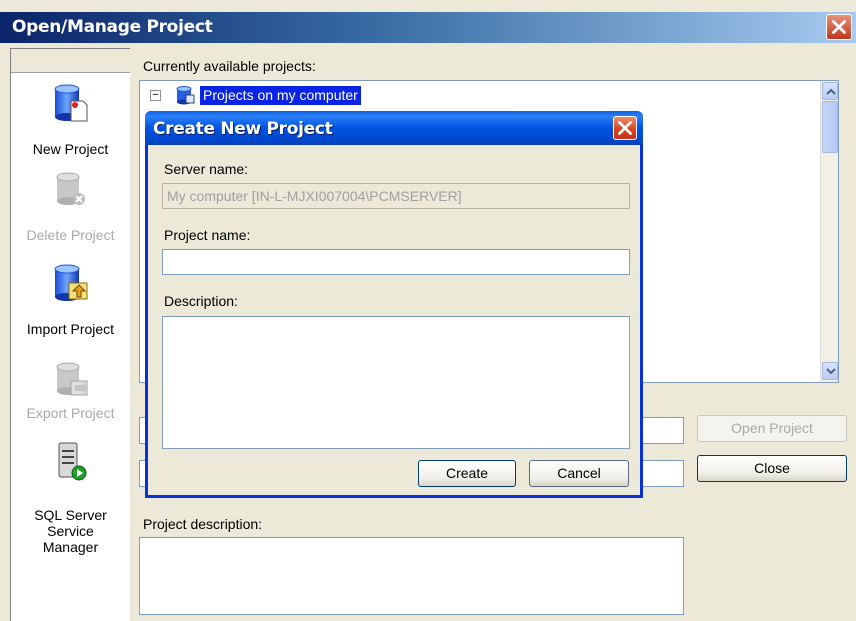  I want to click on sql-server-service-manager-icon, so click(72, 461).